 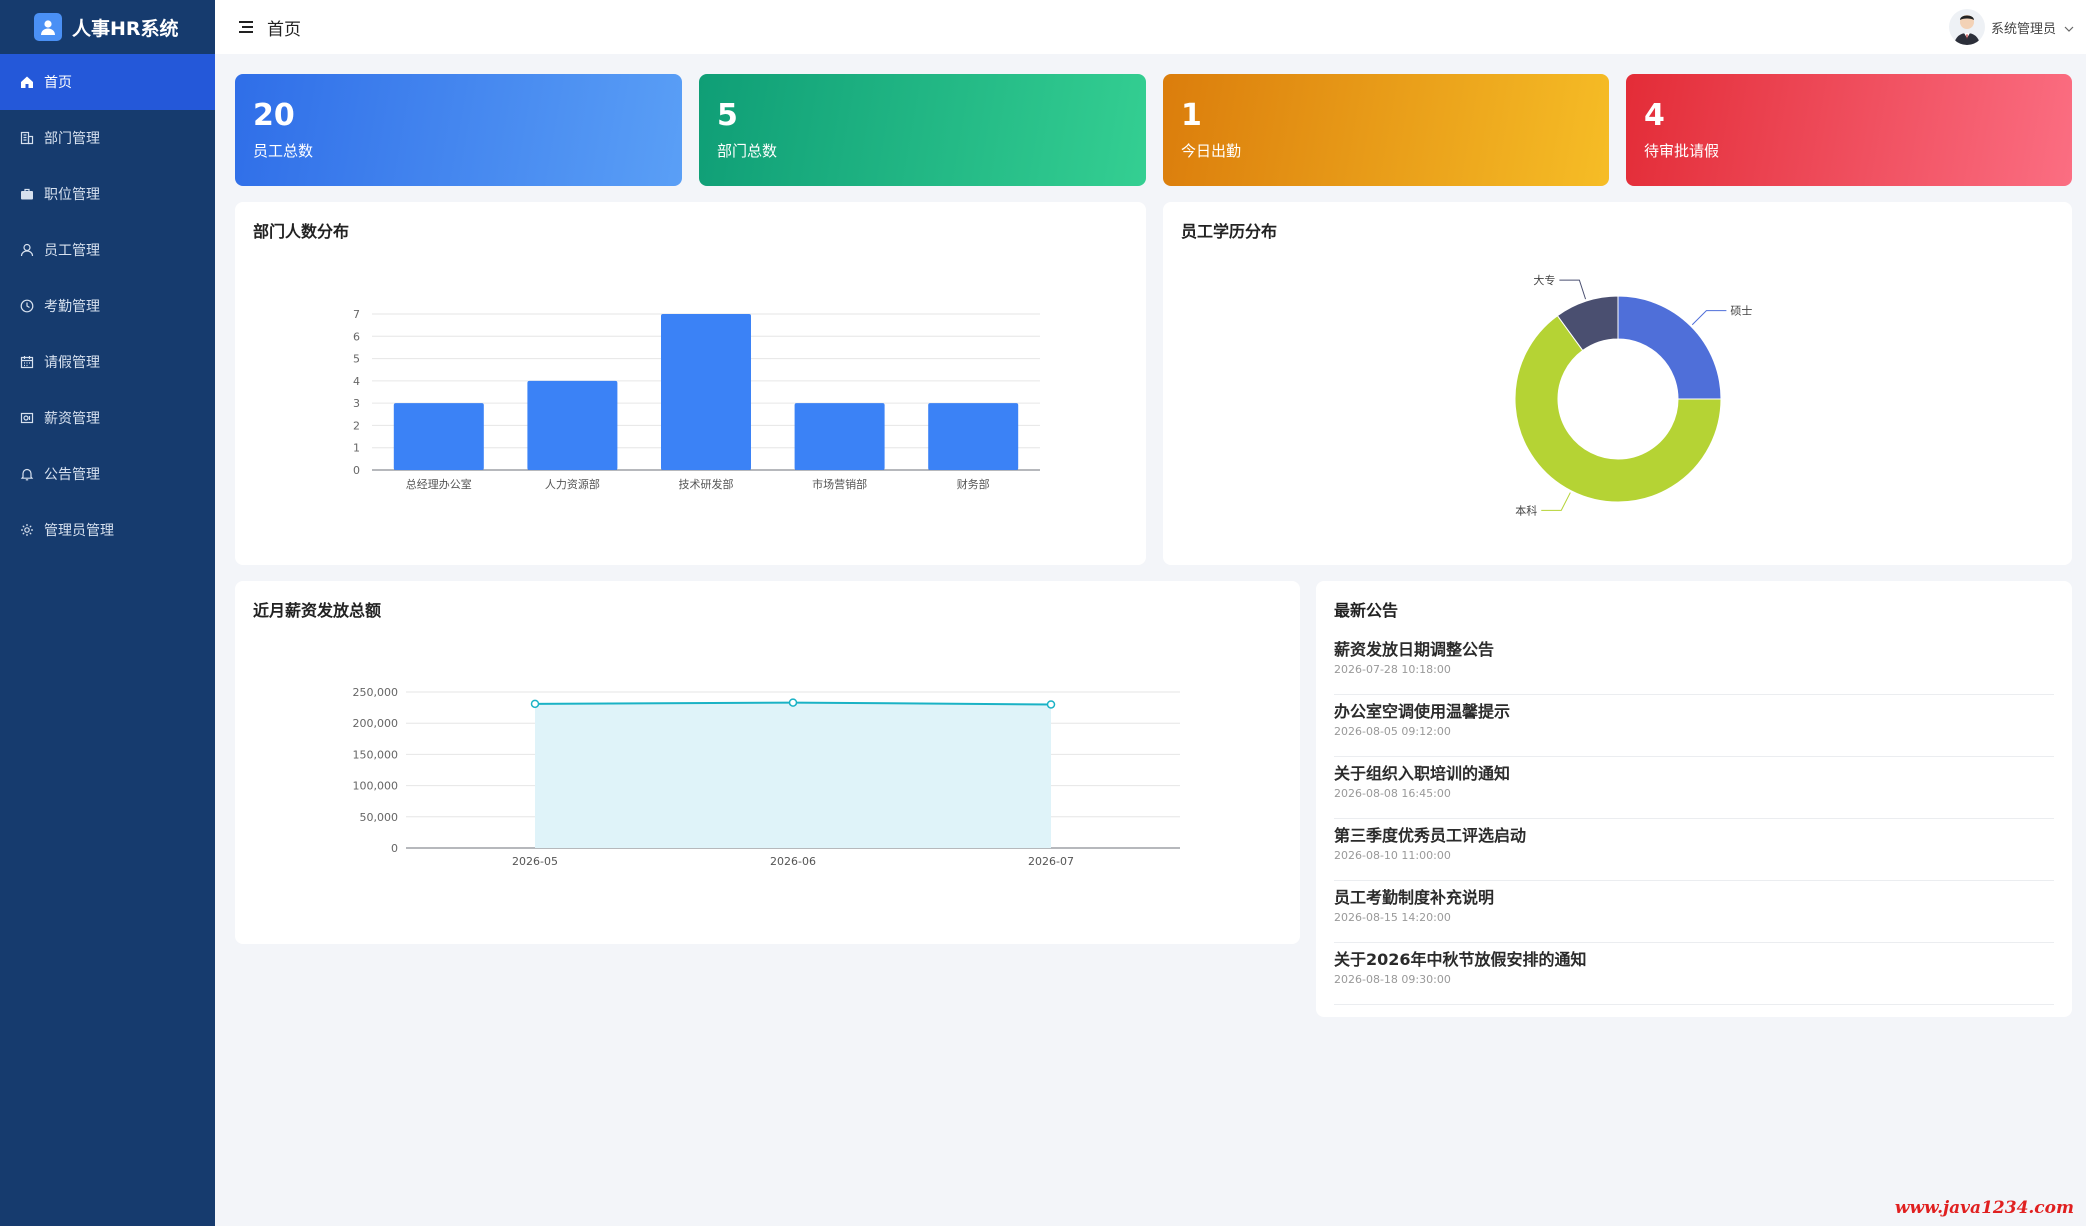 I want to click on y-tick-label: 100,000, so click(x=376, y=786).